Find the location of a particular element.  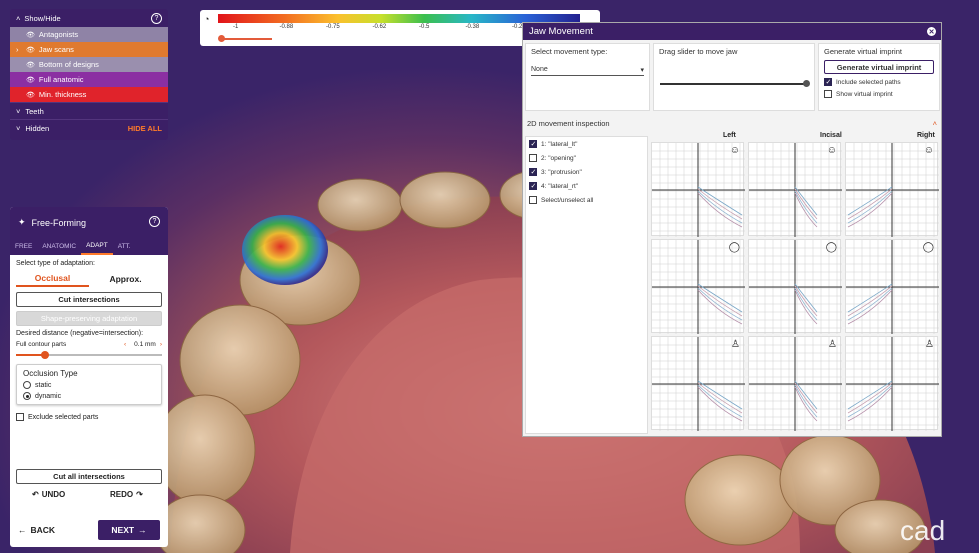

exclude-selected-checkbox: Exclude selected parts is located at coordinates (89, 417).